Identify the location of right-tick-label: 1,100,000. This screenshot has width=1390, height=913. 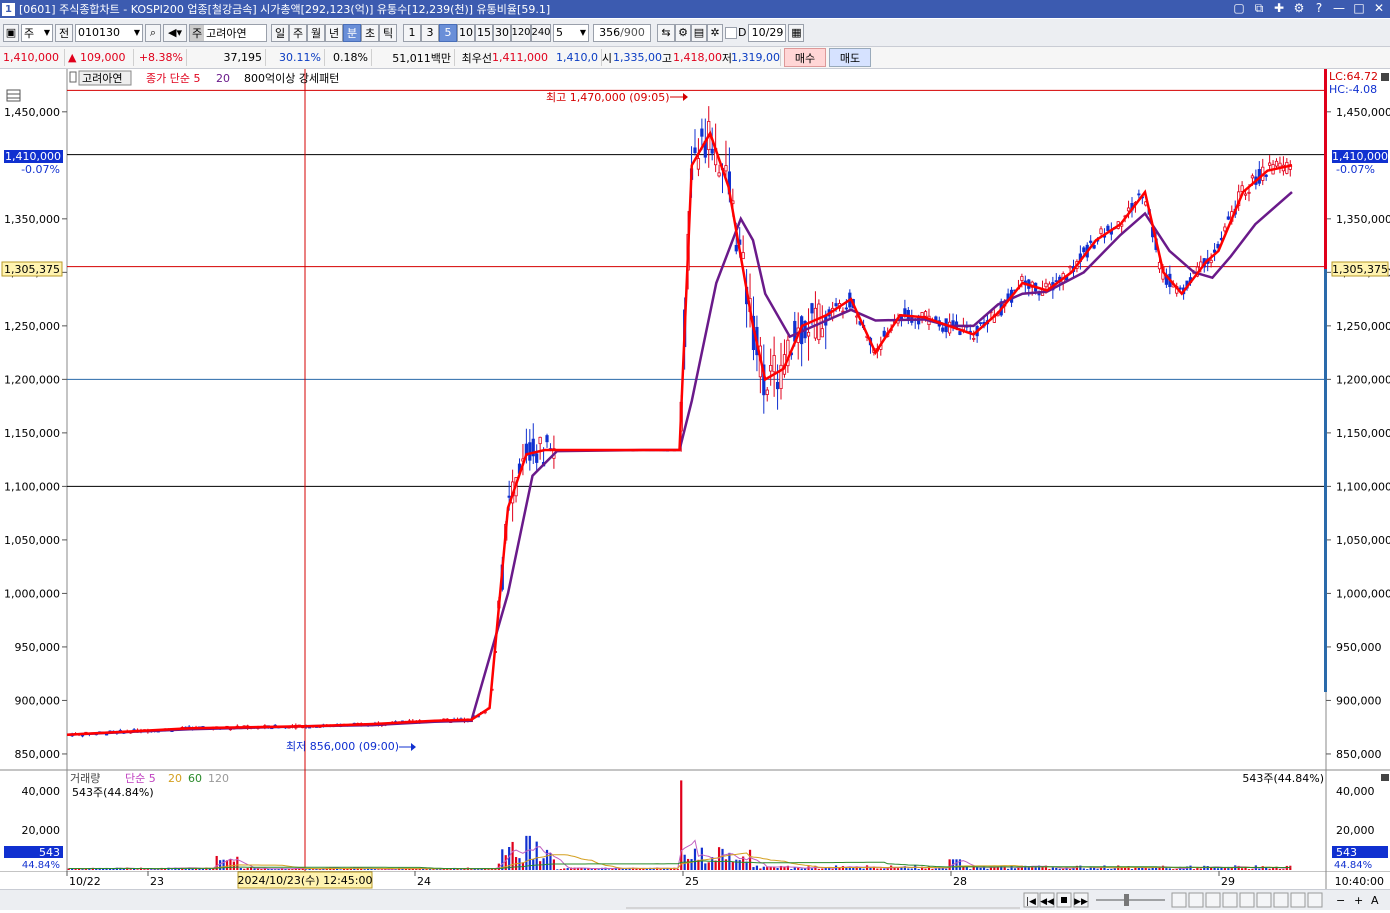
(1363, 486).